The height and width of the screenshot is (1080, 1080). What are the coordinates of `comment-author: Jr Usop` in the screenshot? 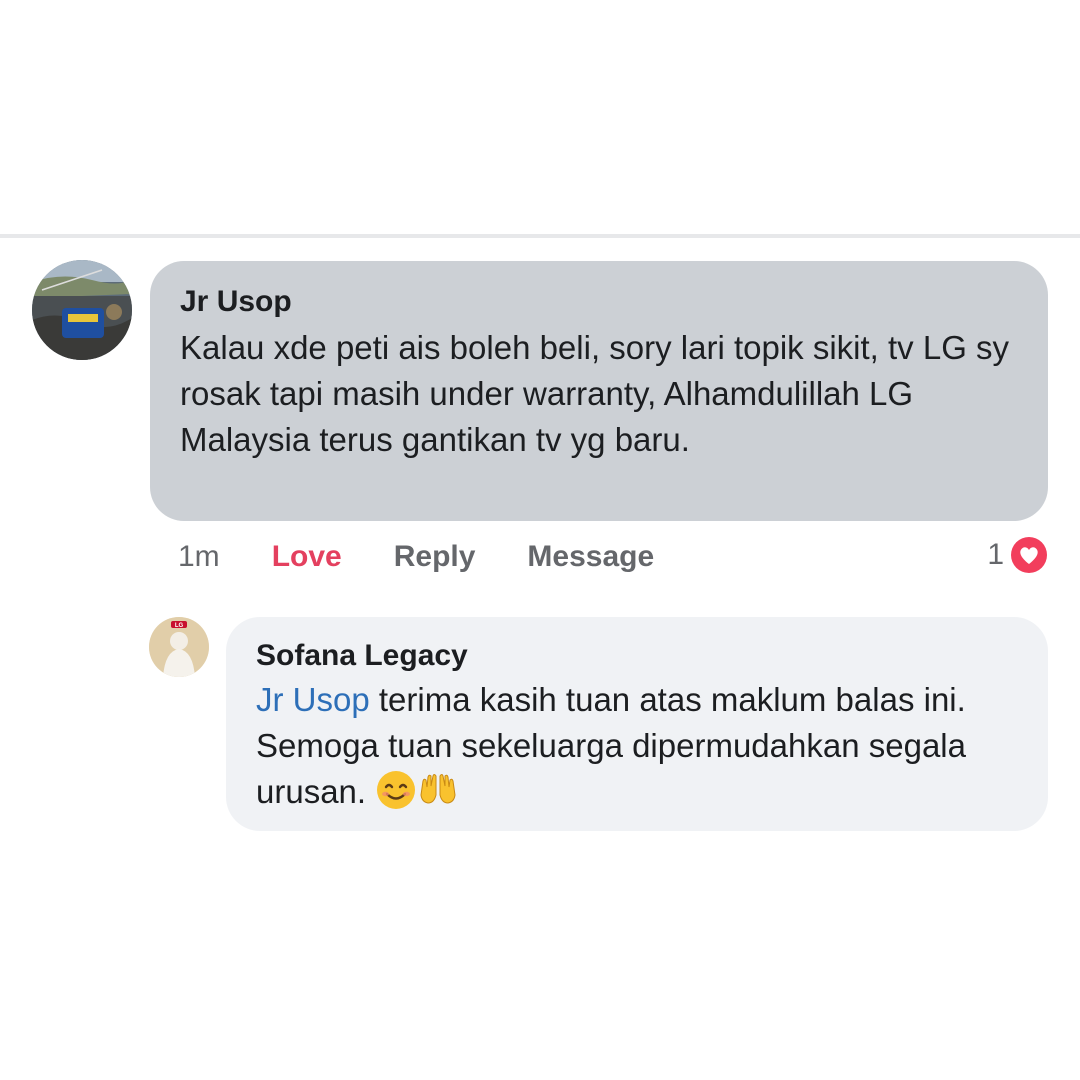 It's located at (599, 302).